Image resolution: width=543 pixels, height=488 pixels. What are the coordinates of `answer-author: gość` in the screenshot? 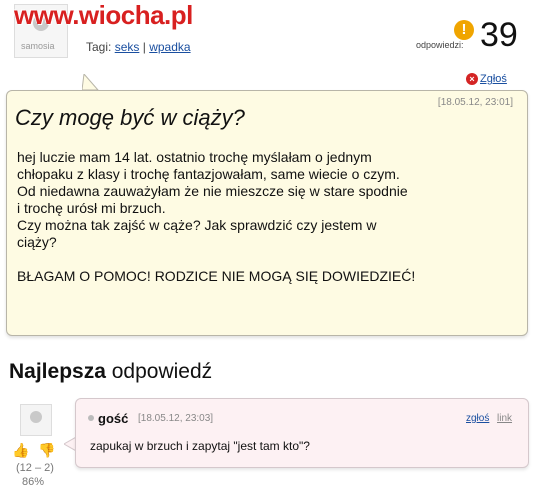 It's located at (113, 418).